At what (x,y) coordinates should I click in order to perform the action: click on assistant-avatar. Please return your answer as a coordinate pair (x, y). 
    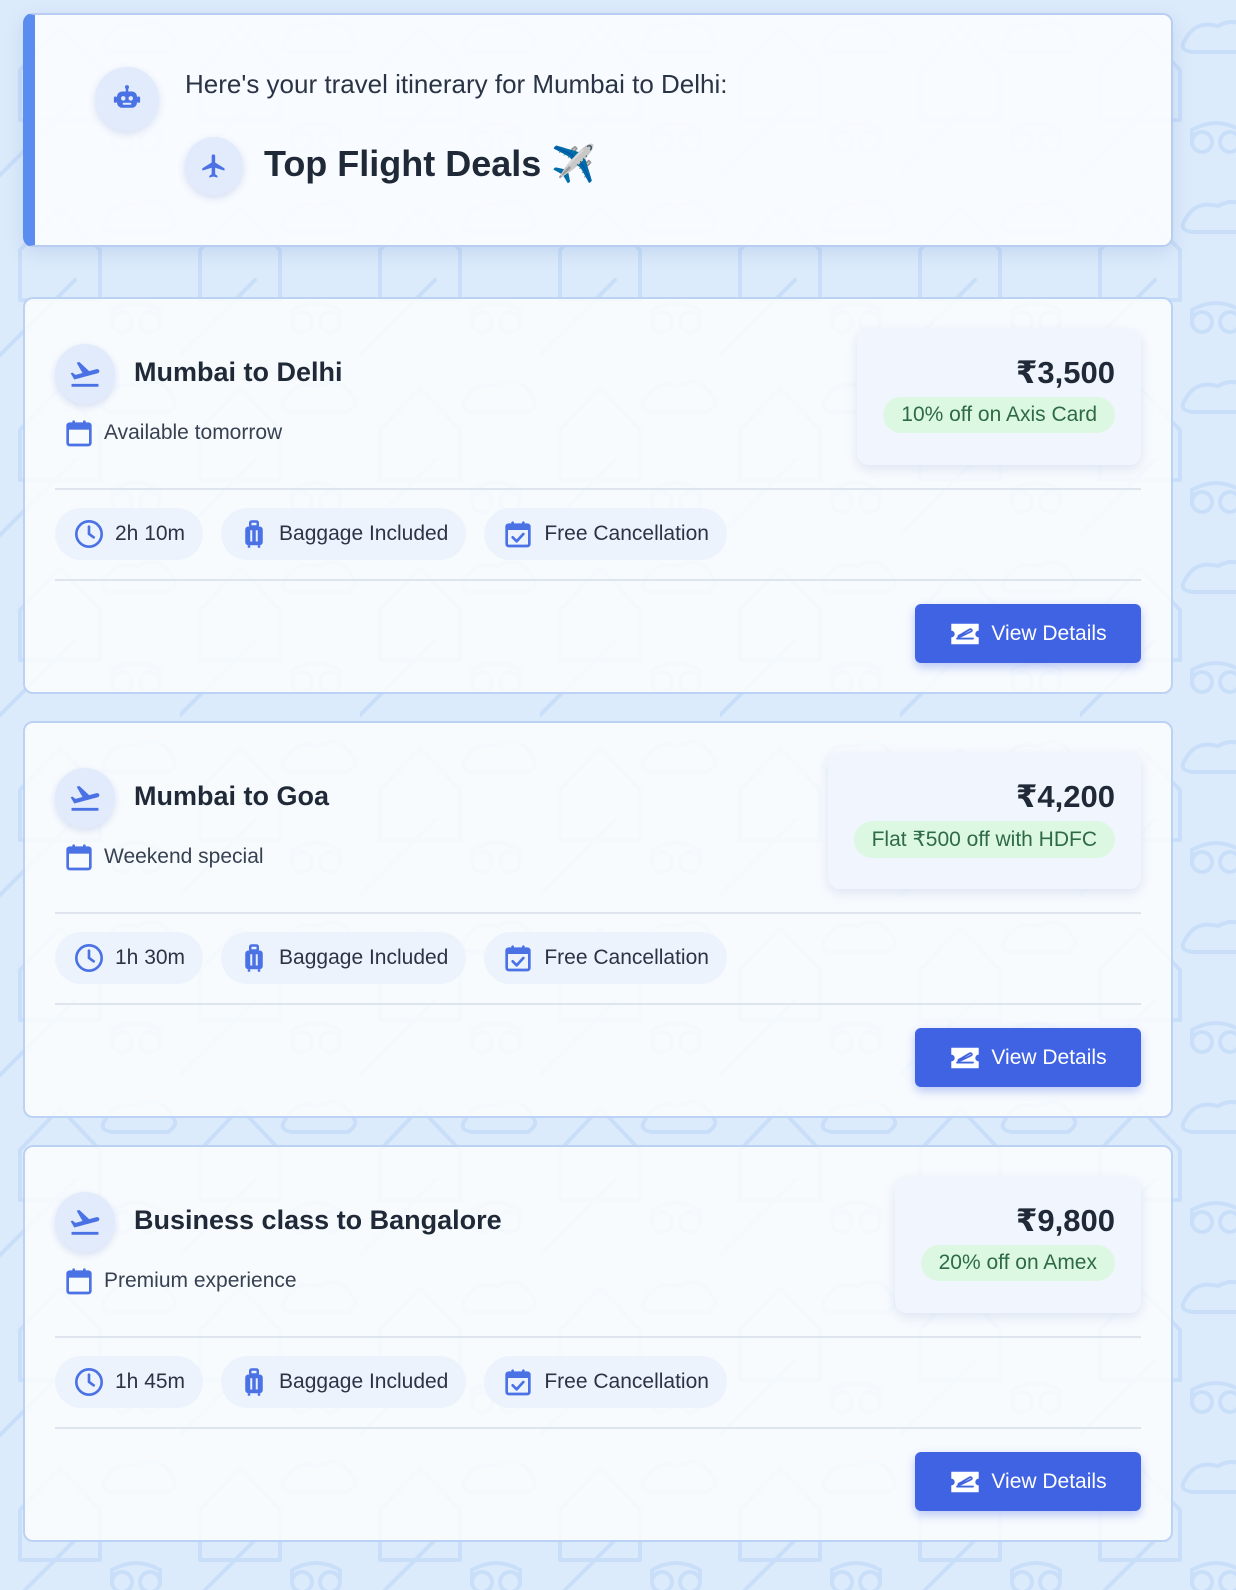
    Looking at the image, I should click on (127, 99).